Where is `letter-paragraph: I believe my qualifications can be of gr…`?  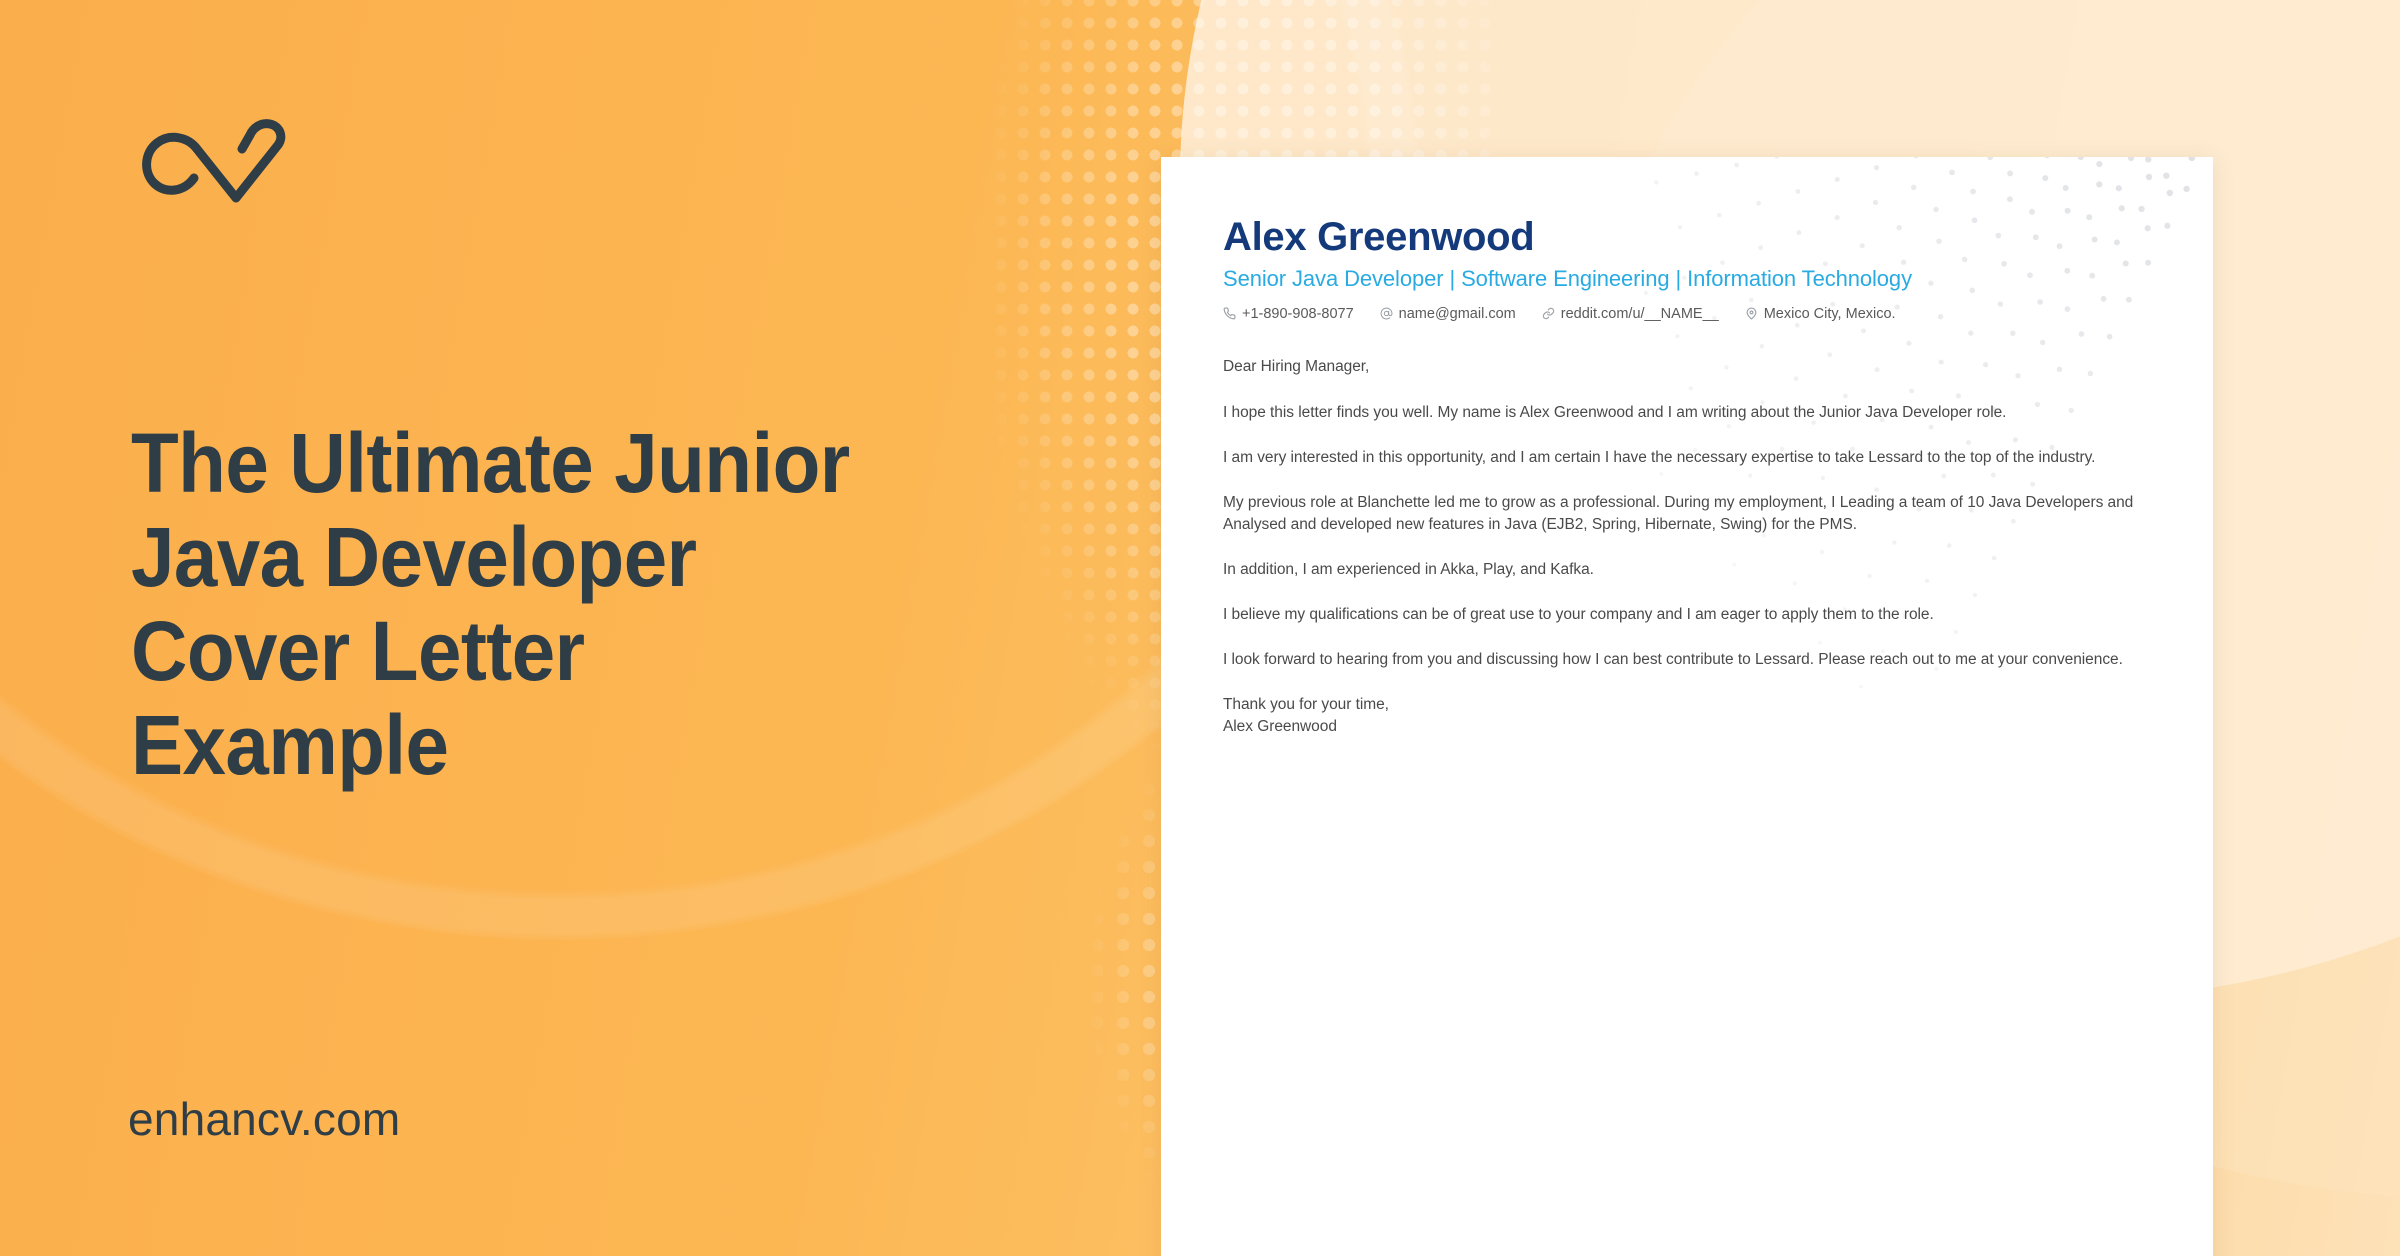
letter-paragraph: I believe my qualifications can be of gr… is located at coordinates (1578, 614).